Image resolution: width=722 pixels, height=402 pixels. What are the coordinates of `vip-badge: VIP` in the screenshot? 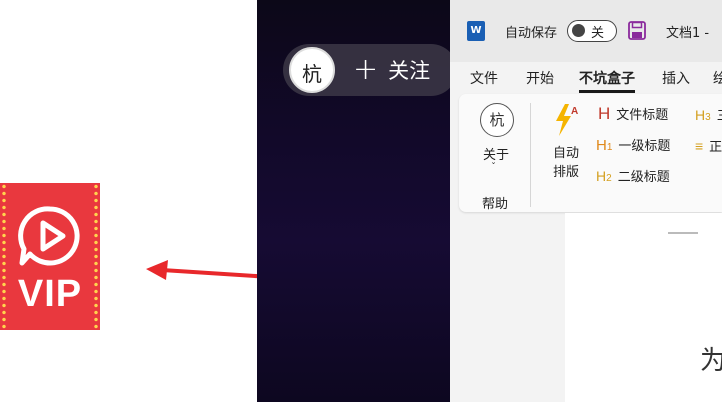 It's located at (50, 256).